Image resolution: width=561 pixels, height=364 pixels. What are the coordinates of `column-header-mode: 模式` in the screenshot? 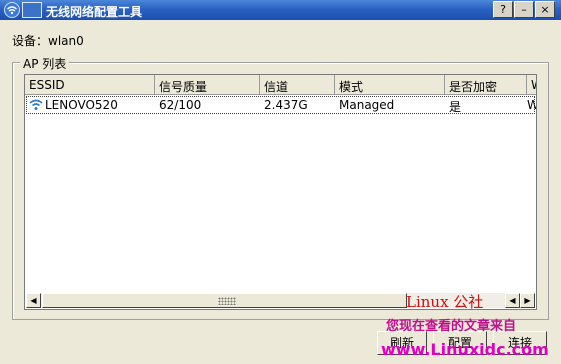 It's located at (390, 85).